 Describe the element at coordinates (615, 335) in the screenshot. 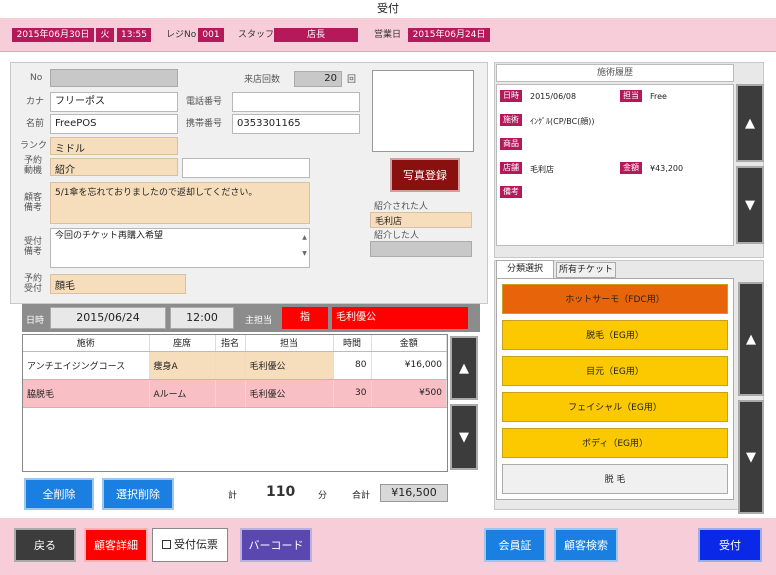

I see `category-hair-removal: 脱毛（EG用）` at that location.